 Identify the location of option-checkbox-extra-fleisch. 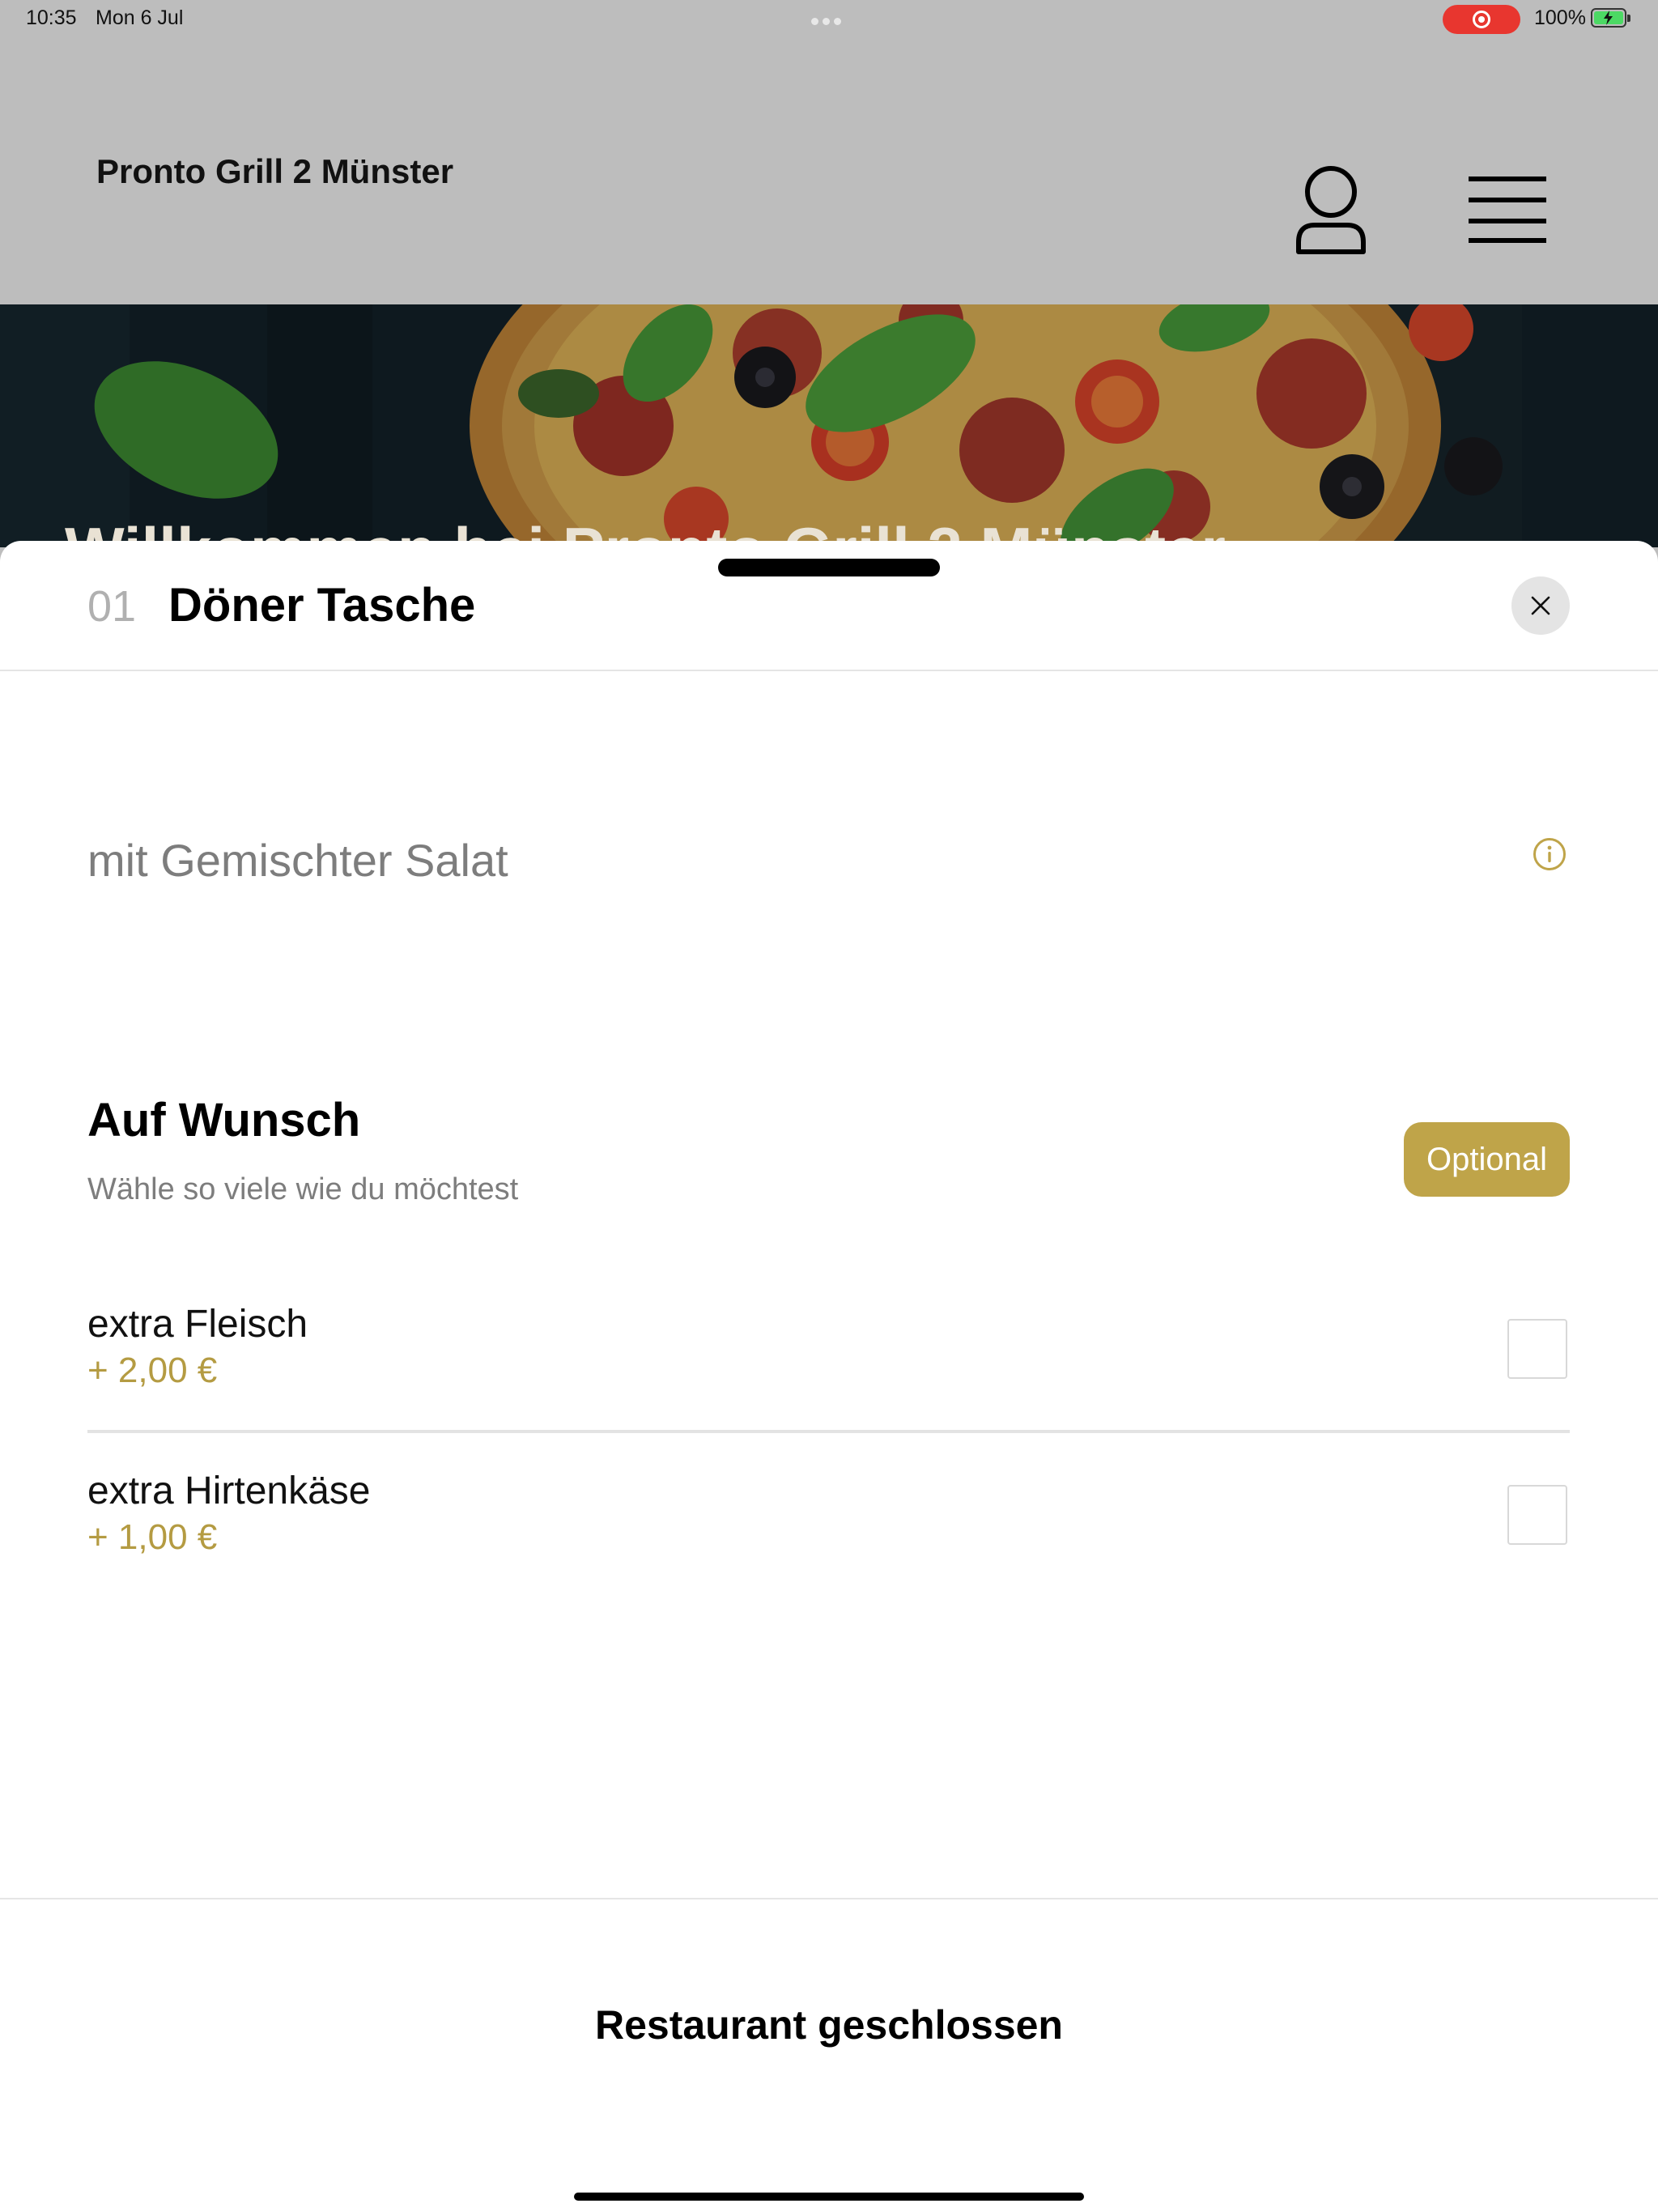
(1537, 1349).